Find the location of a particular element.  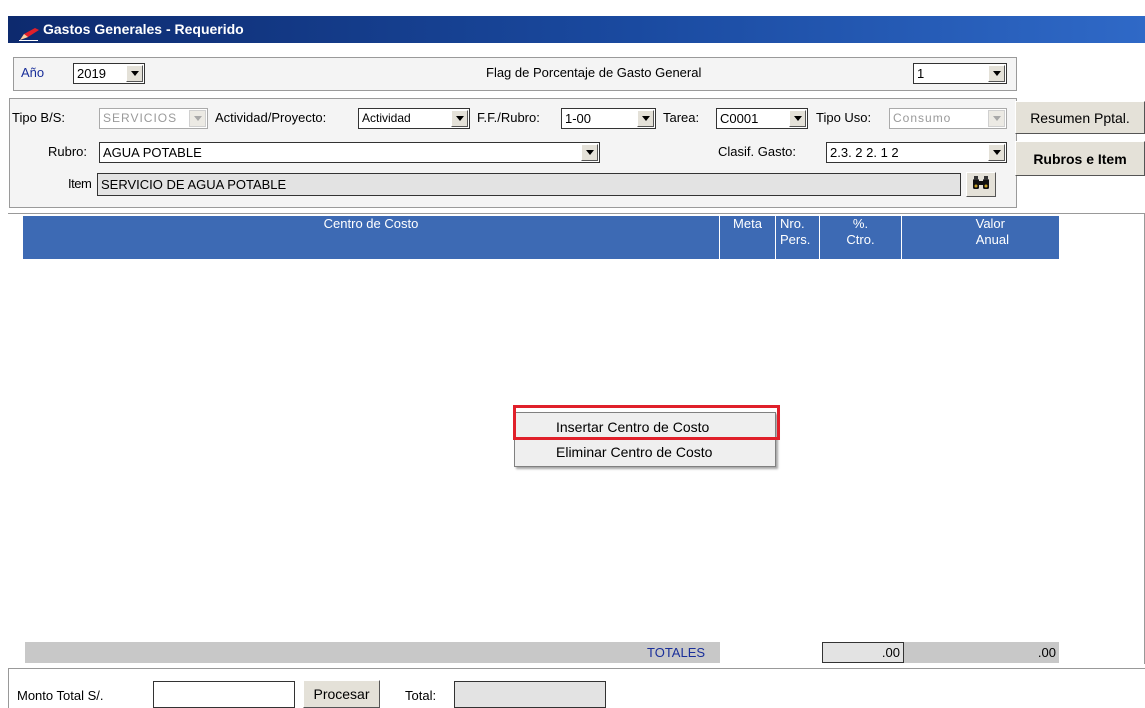

anio-select: 2019 is located at coordinates (109, 73).